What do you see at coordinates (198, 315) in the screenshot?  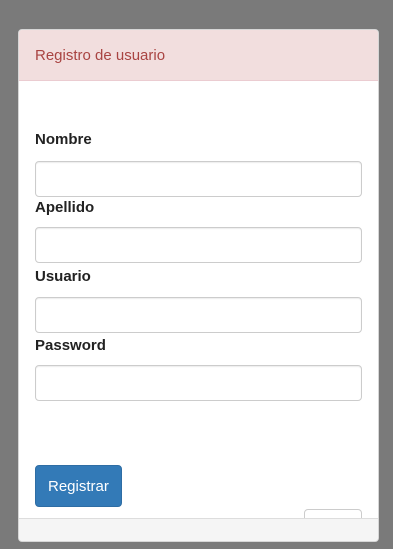 I see `usuario-input` at bounding box center [198, 315].